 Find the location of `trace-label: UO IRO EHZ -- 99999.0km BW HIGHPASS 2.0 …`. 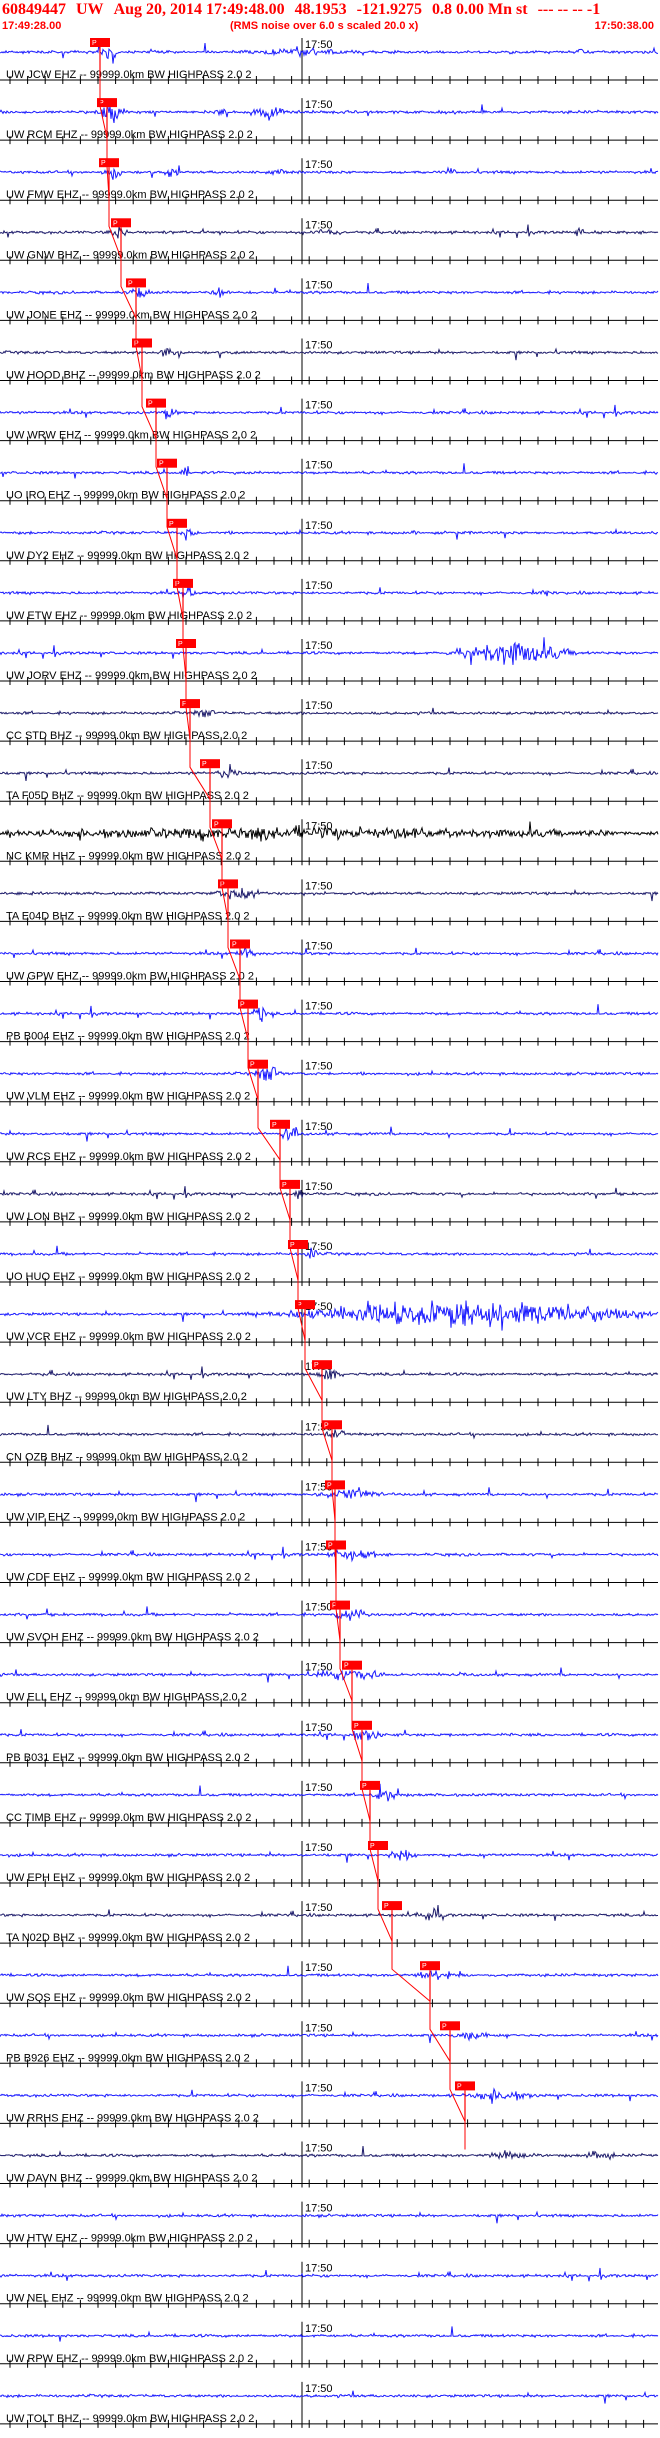

trace-label: UO IRO EHZ -- 99999.0km BW HIGHPASS 2.0 … is located at coordinates (125, 496).